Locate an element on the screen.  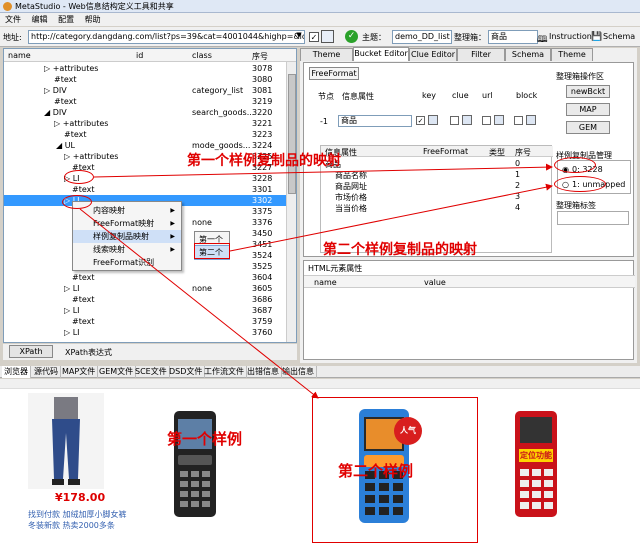
annotation-first-copy-map: 第一个样例复制品的映射 is located at coordinates (264, 161).